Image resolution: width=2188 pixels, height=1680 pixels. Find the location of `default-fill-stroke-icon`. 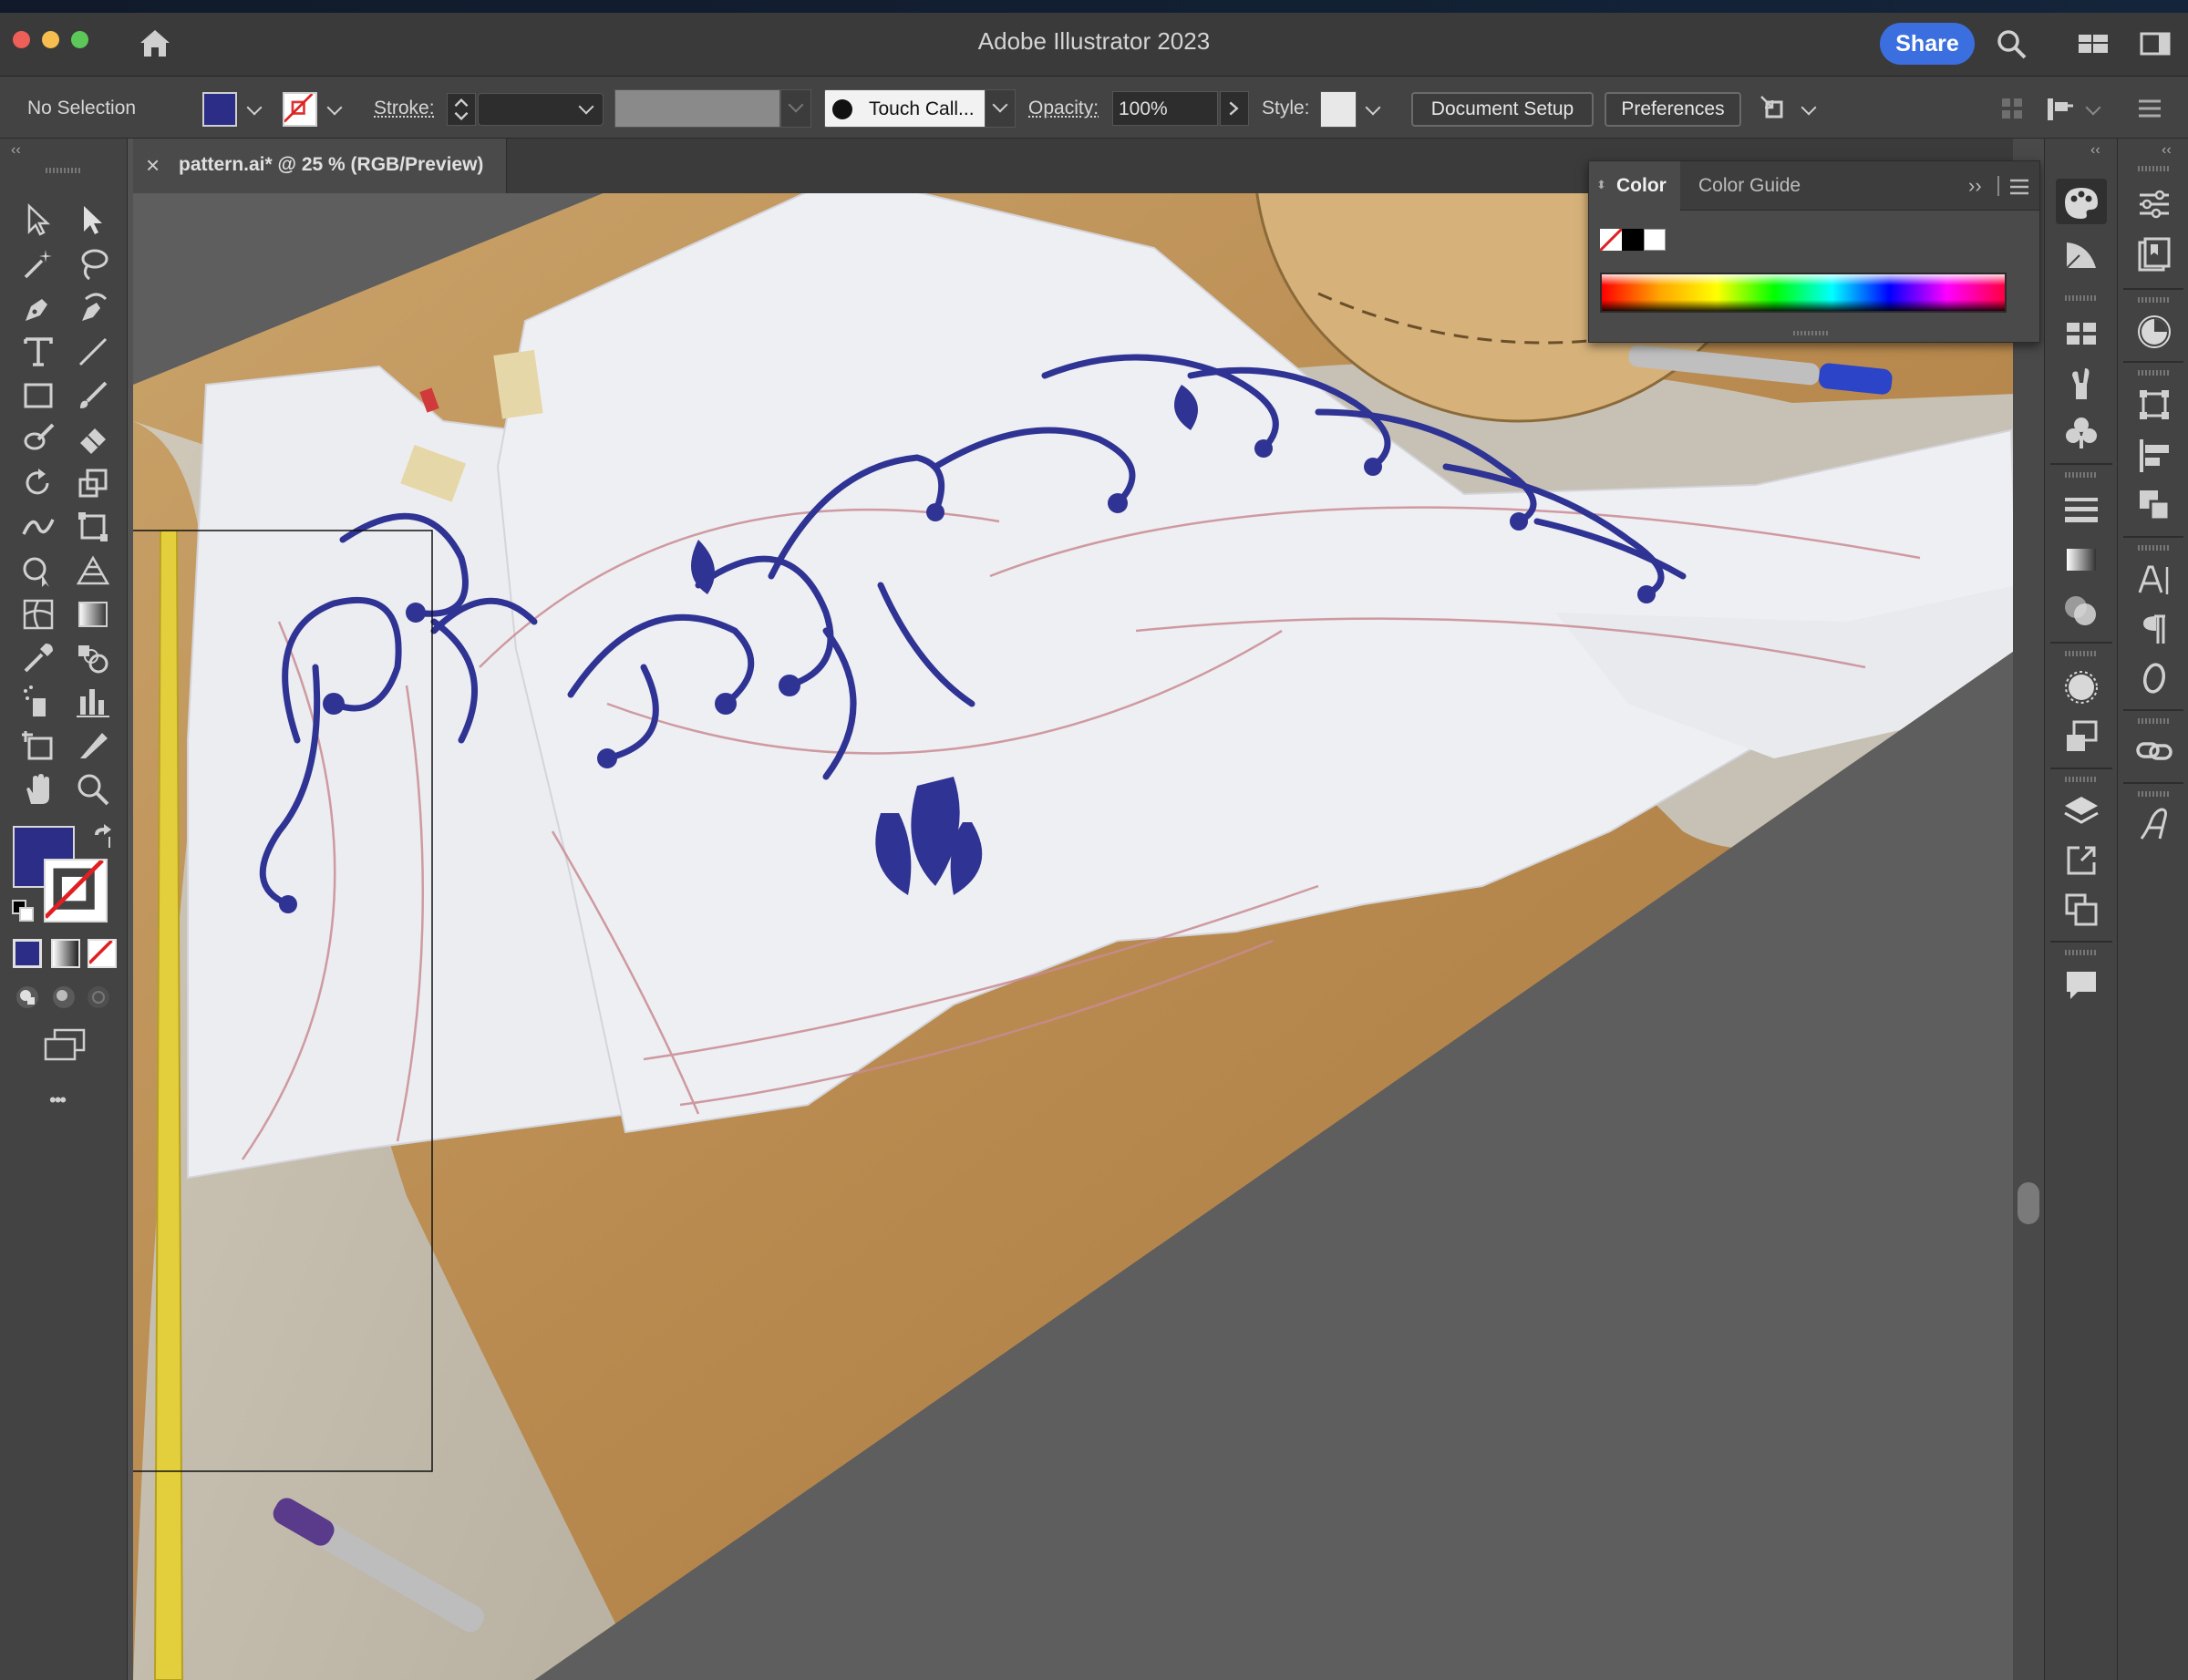

default-fill-stroke-icon is located at coordinates (23, 911).